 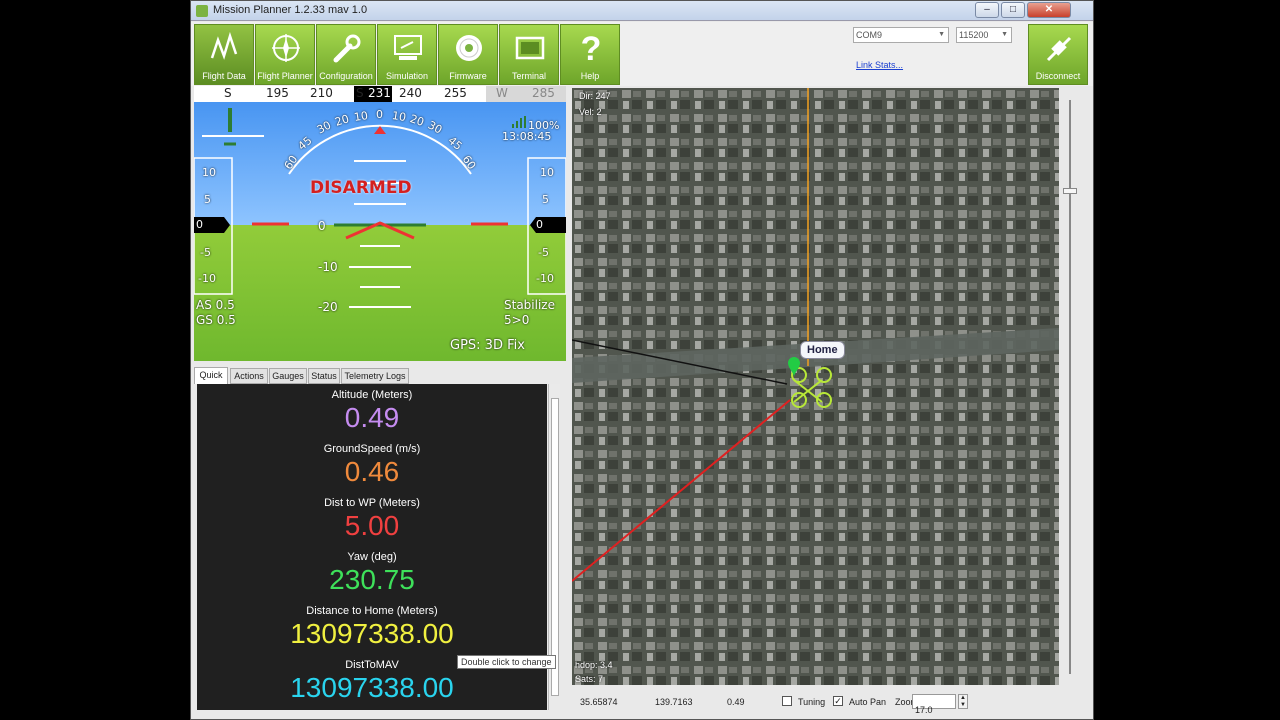 What do you see at coordinates (372, 557) in the screenshot?
I see `yaw-label: Yaw (deg)` at bounding box center [372, 557].